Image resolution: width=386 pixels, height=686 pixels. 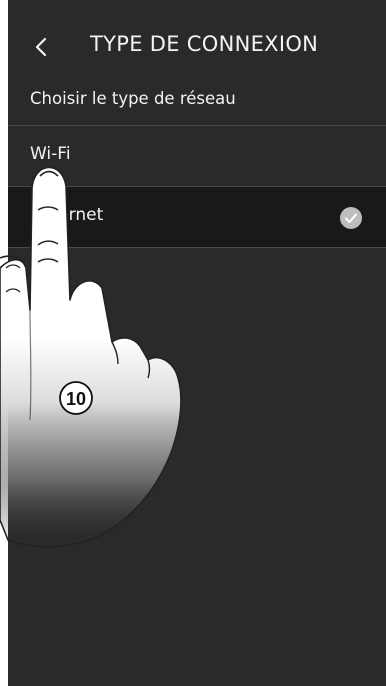 I want to click on option-wifi-label: Wi-Fi, so click(x=50, y=154).